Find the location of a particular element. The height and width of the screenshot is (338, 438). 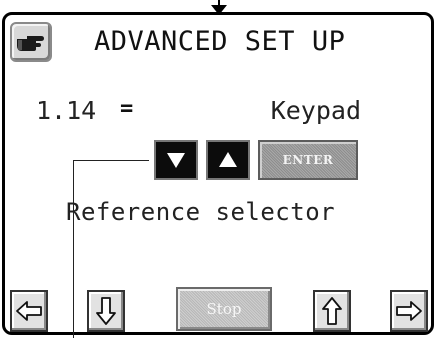

leader-line-horizontal is located at coordinates (111, 160).